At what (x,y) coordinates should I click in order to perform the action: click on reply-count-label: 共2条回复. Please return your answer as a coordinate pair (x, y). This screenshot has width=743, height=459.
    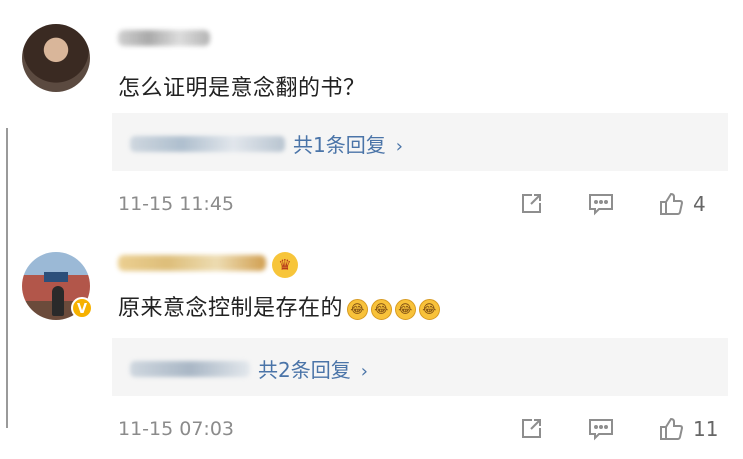
    Looking at the image, I should click on (304, 370).